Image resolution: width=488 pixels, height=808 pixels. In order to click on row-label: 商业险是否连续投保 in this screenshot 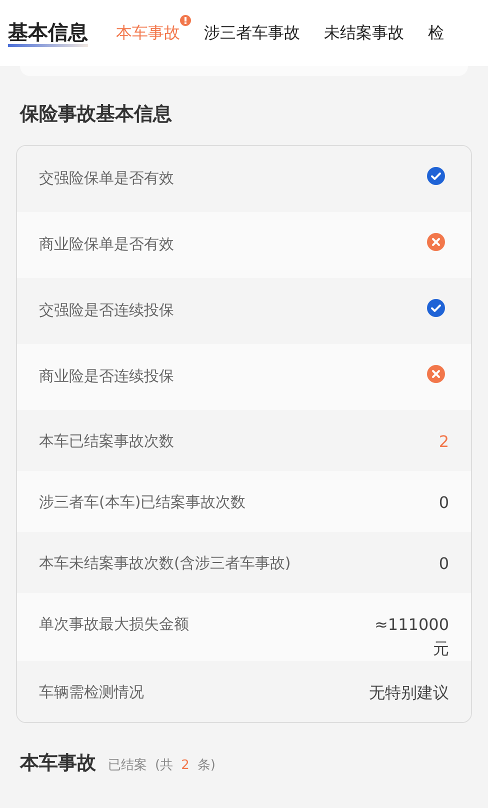, I will do `click(106, 376)`.